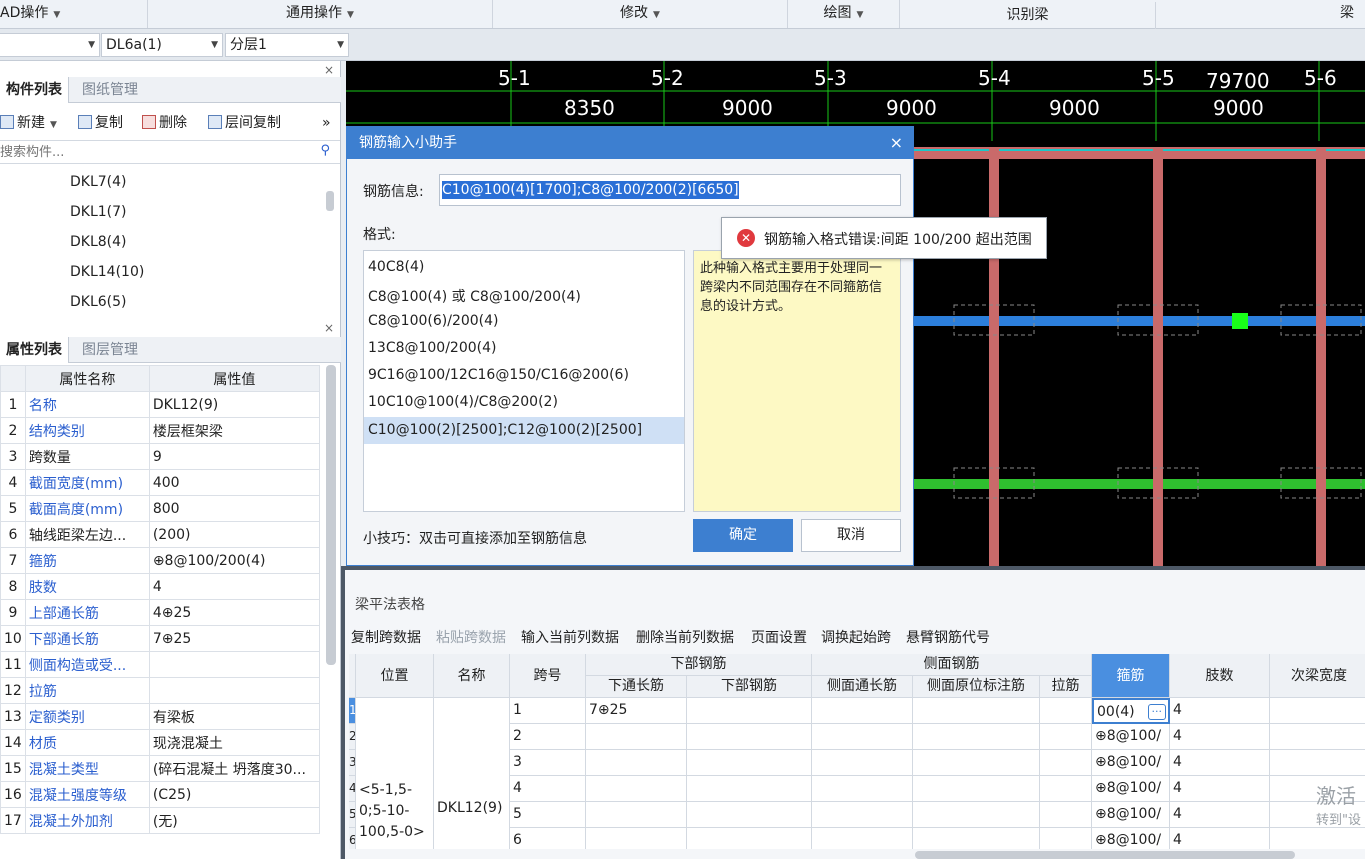 This screenshot has height=859, width=1365. I want to click on property-value: 现浇混凝土, so click(234, 742).